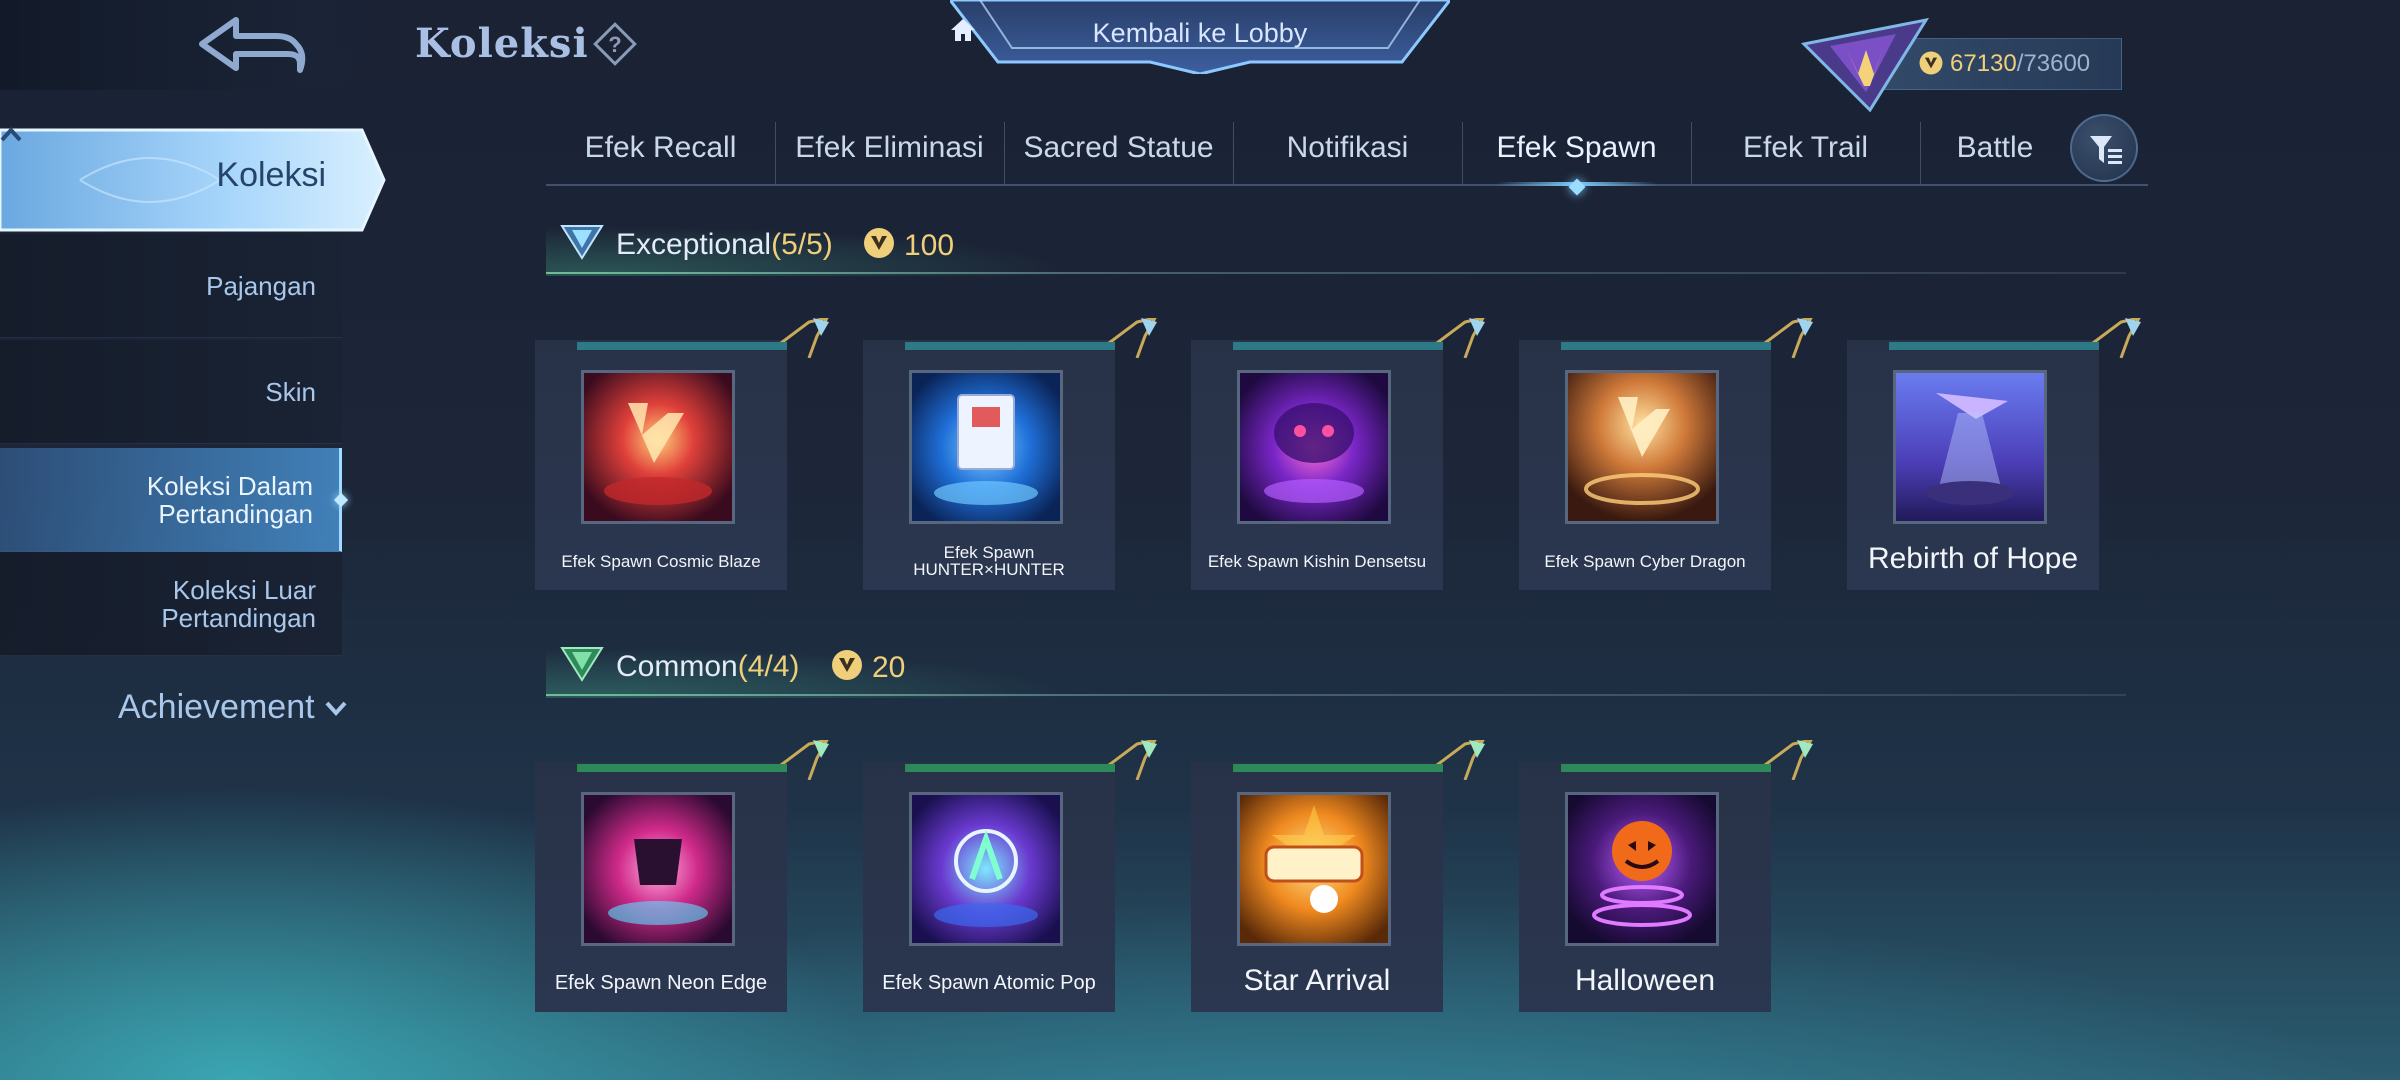 This screenshot has width=2400, height=1080. I want to click on tab-efek-spawn: Efek Spawn, so click(1576, 158).